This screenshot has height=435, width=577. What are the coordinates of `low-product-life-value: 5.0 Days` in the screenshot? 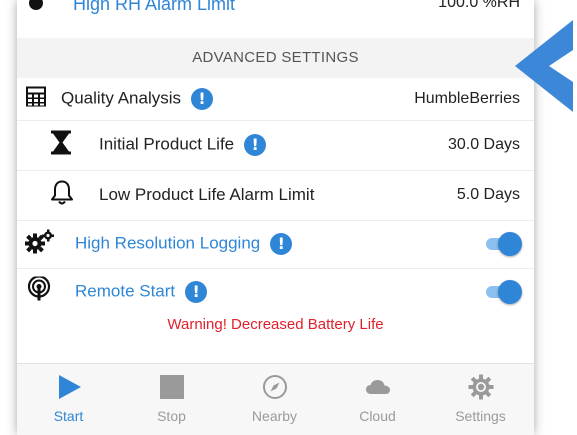 It's located at (488, 194).